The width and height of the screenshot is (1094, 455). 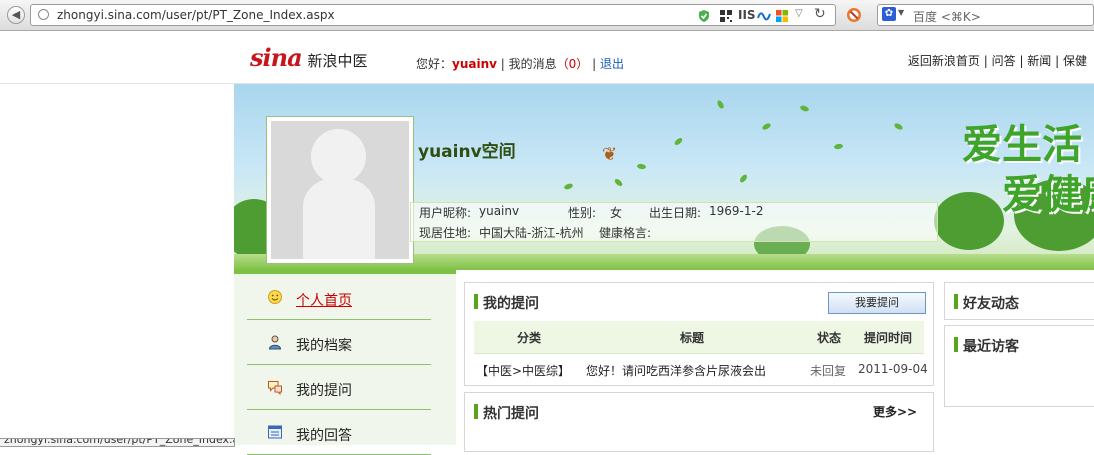 What do you see at coordinates (529, 338) in the screenshot?
I see `column-header: 分类` at bounding box center [529, 338].